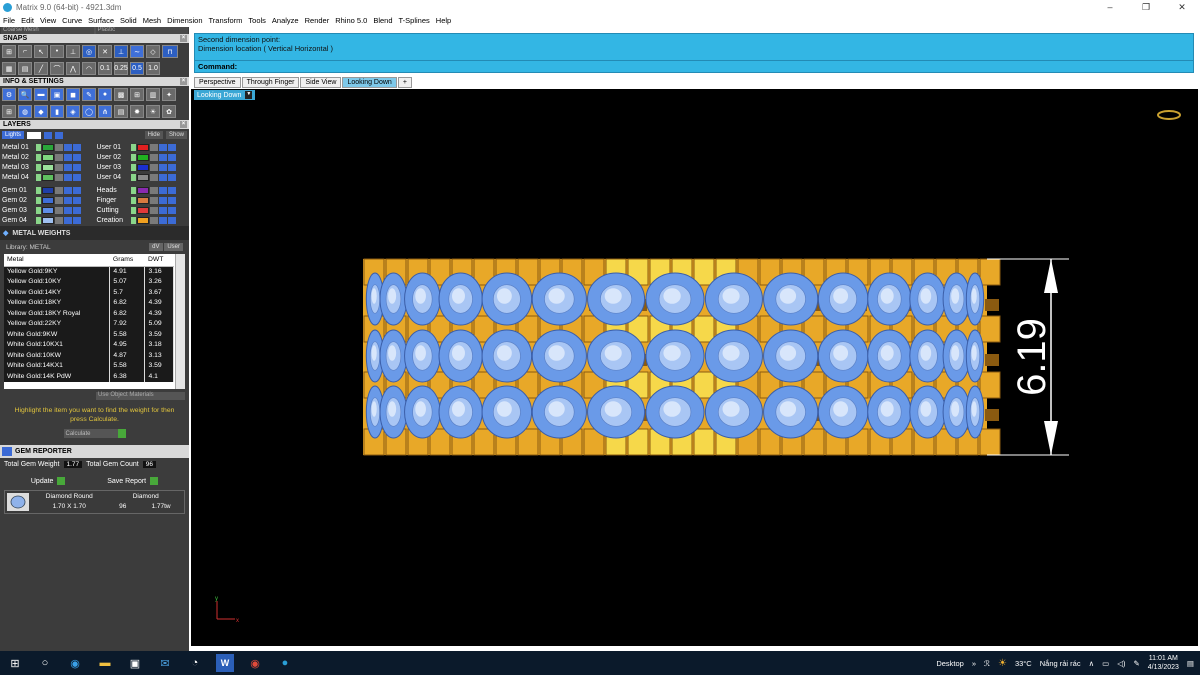 The width and height of the screenshot is (1200, 675). I want to click on layer-row: Metal 01, so click(47, 147).